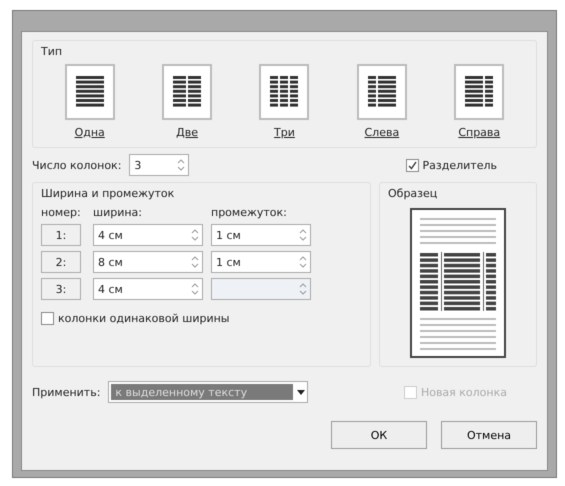 This screenshot has height=486, width=565. What do you see at coordinates (61, 212) in the screenshot?
I see `column-header: номер:` at bounding box center [61, 212].